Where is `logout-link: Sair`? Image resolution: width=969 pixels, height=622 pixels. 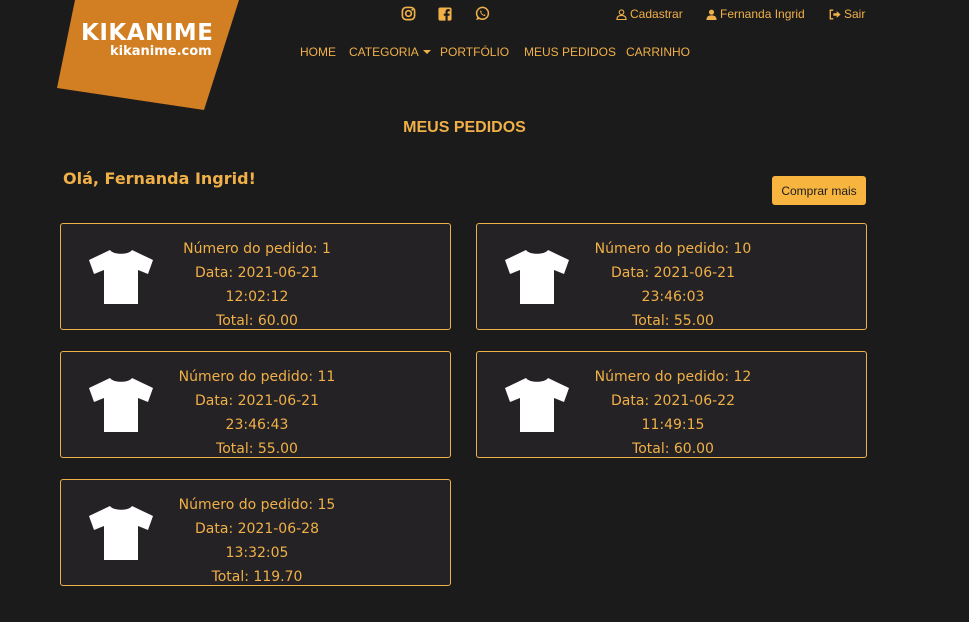 logout-link: Sair is located at coordinates (847, 14).